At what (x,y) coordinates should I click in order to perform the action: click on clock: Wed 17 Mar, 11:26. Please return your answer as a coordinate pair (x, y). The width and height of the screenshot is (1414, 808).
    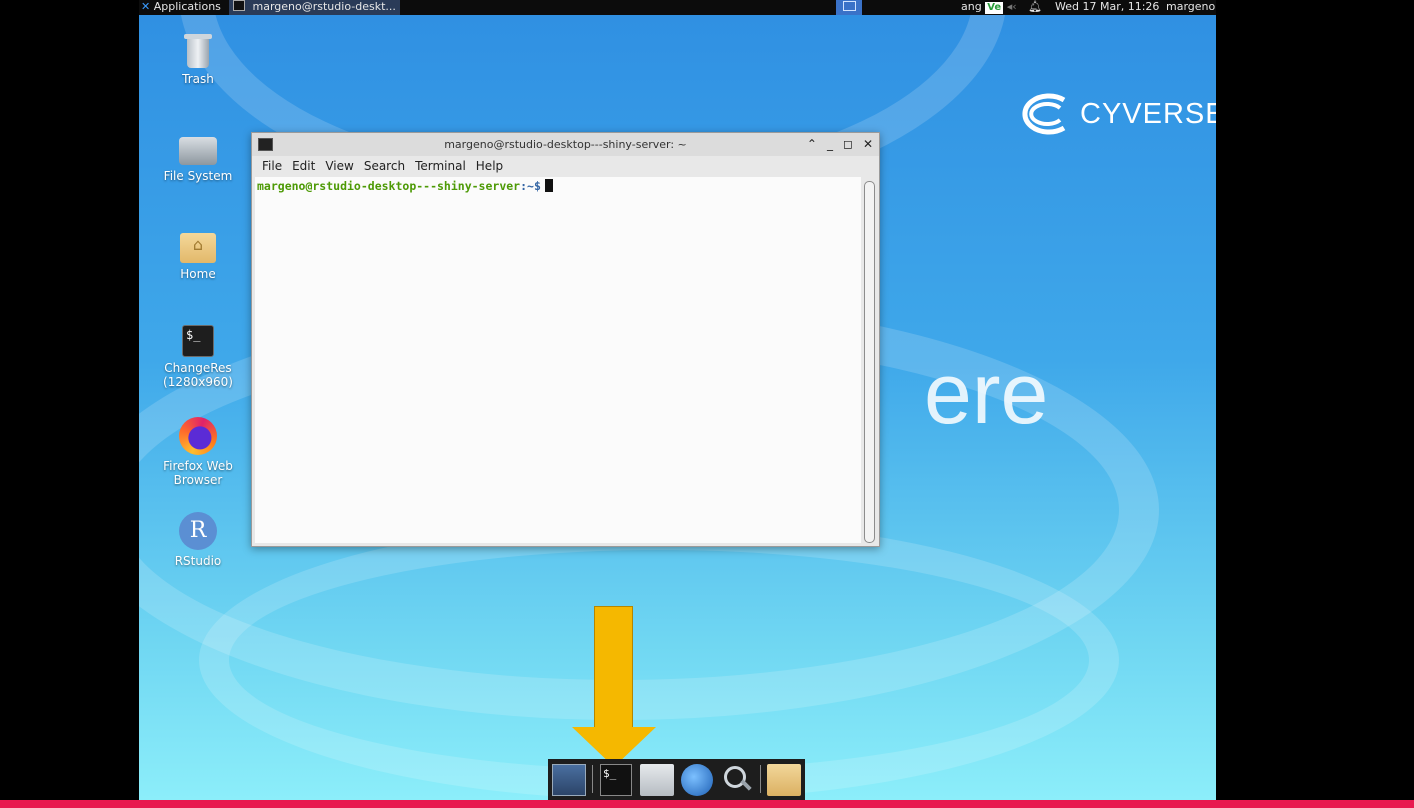
    Looking at the image, I should click on (1107, 7).